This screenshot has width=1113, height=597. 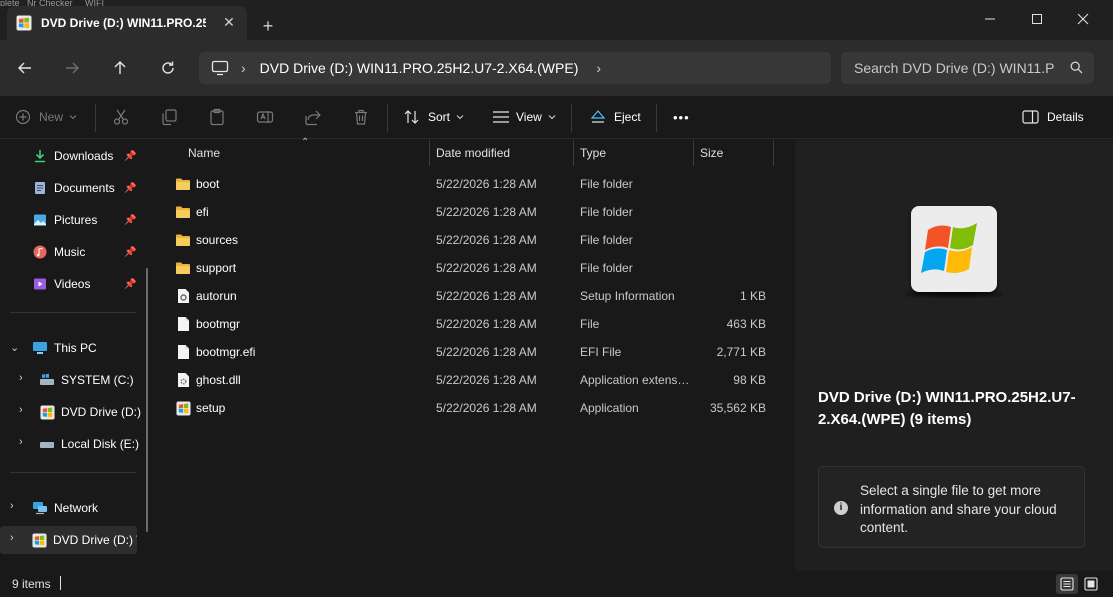 What do you see at coordinates (192, 212) in the screenshot?
I see `file-name-cell: efi` at bounding box center [192, 212].